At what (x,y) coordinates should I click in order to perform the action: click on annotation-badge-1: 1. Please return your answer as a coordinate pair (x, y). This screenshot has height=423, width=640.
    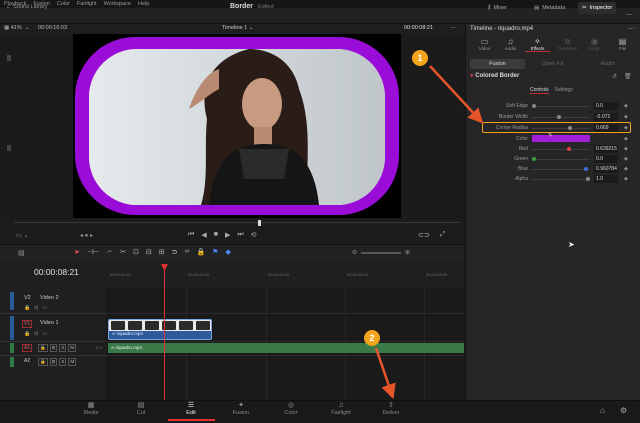
    Looking at the image, I should click on (420, 58).